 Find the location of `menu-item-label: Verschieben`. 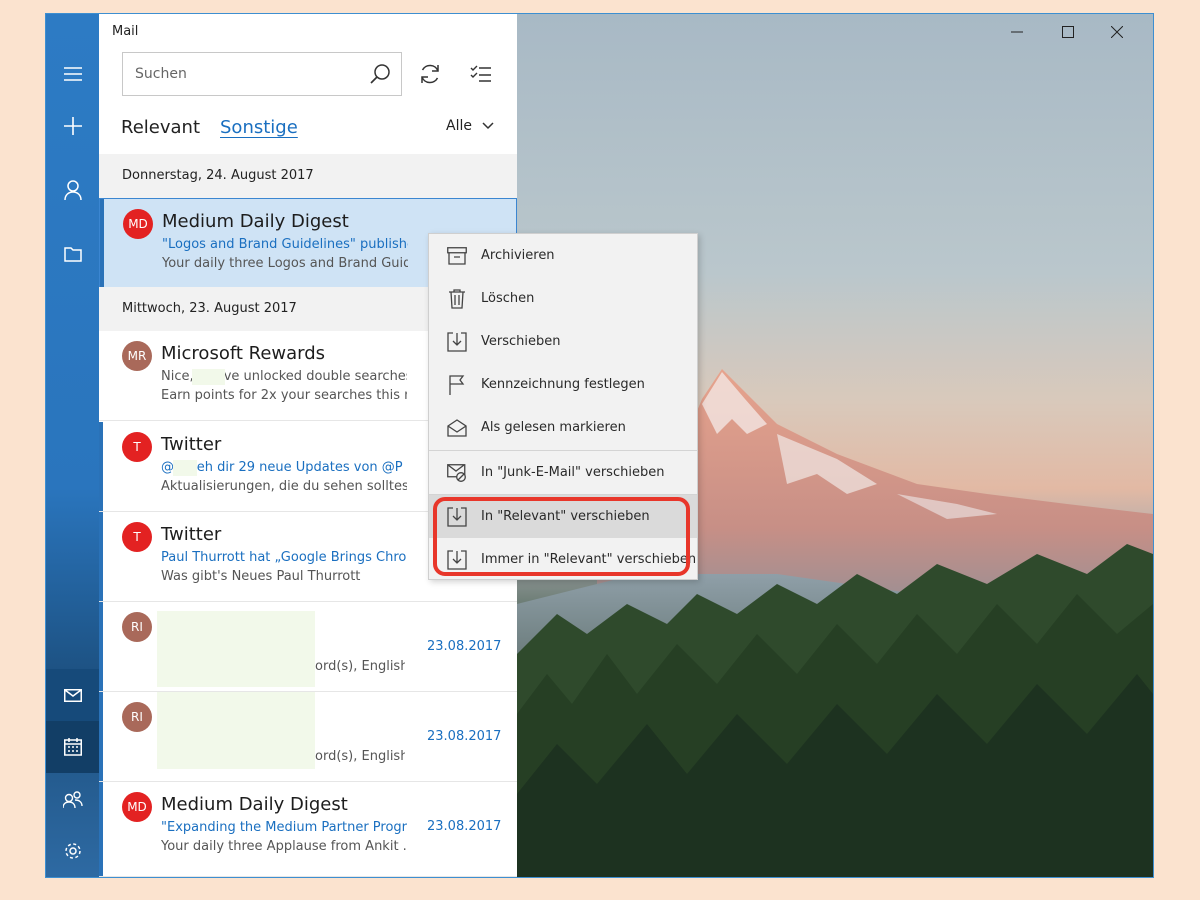

menu-item-label: Verschieben is located at coordinates (521, 341).